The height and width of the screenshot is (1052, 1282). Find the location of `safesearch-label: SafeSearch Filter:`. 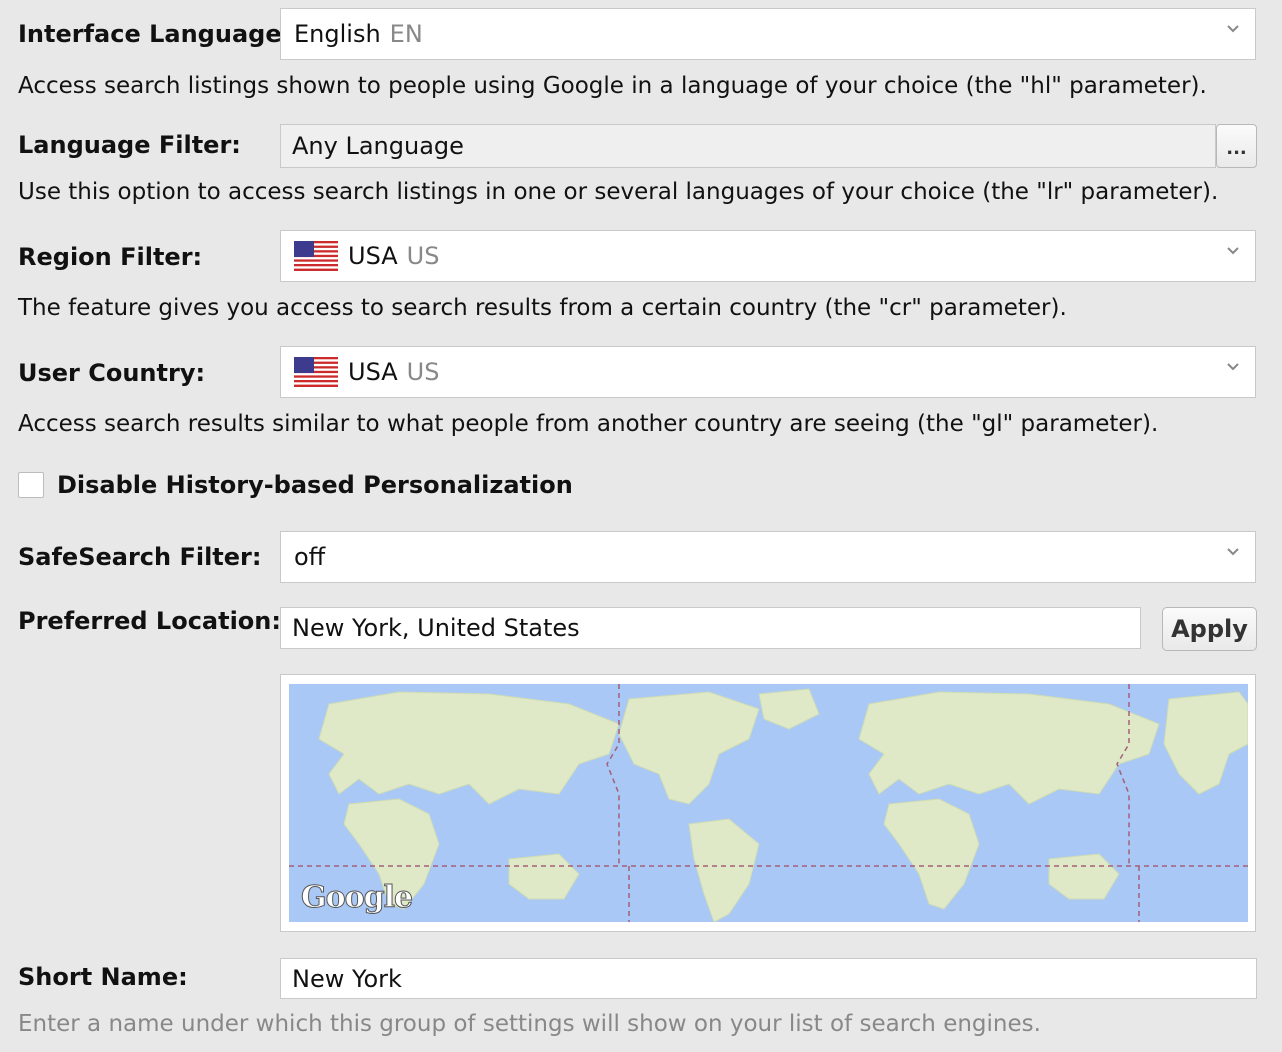

safesearch-label: SafeSearch Filter: is located at coordinates (140, 557).